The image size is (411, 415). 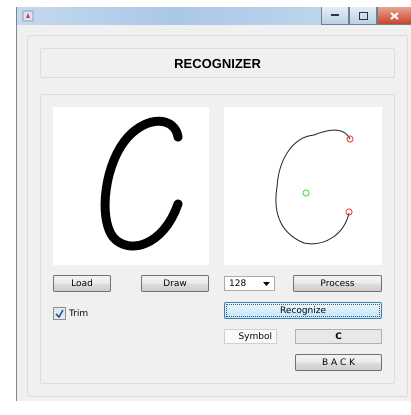 I want to click on close-button, so click(x=394, y=16).